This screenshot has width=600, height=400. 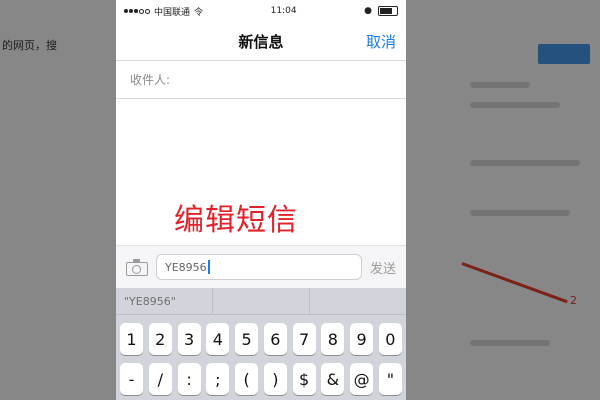 I want to click on key: /, so click(x=160, y=379).